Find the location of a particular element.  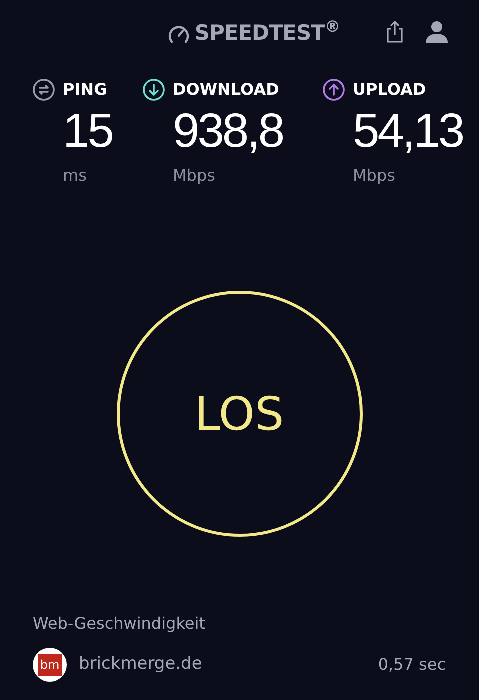

metric-value: 54,13 is located at coordinates (408, 132).